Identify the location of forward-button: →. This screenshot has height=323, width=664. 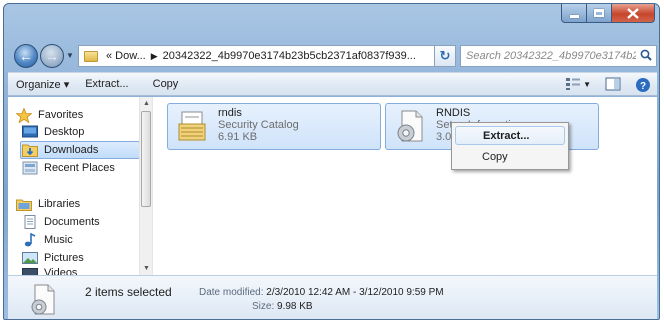
(52, 56).